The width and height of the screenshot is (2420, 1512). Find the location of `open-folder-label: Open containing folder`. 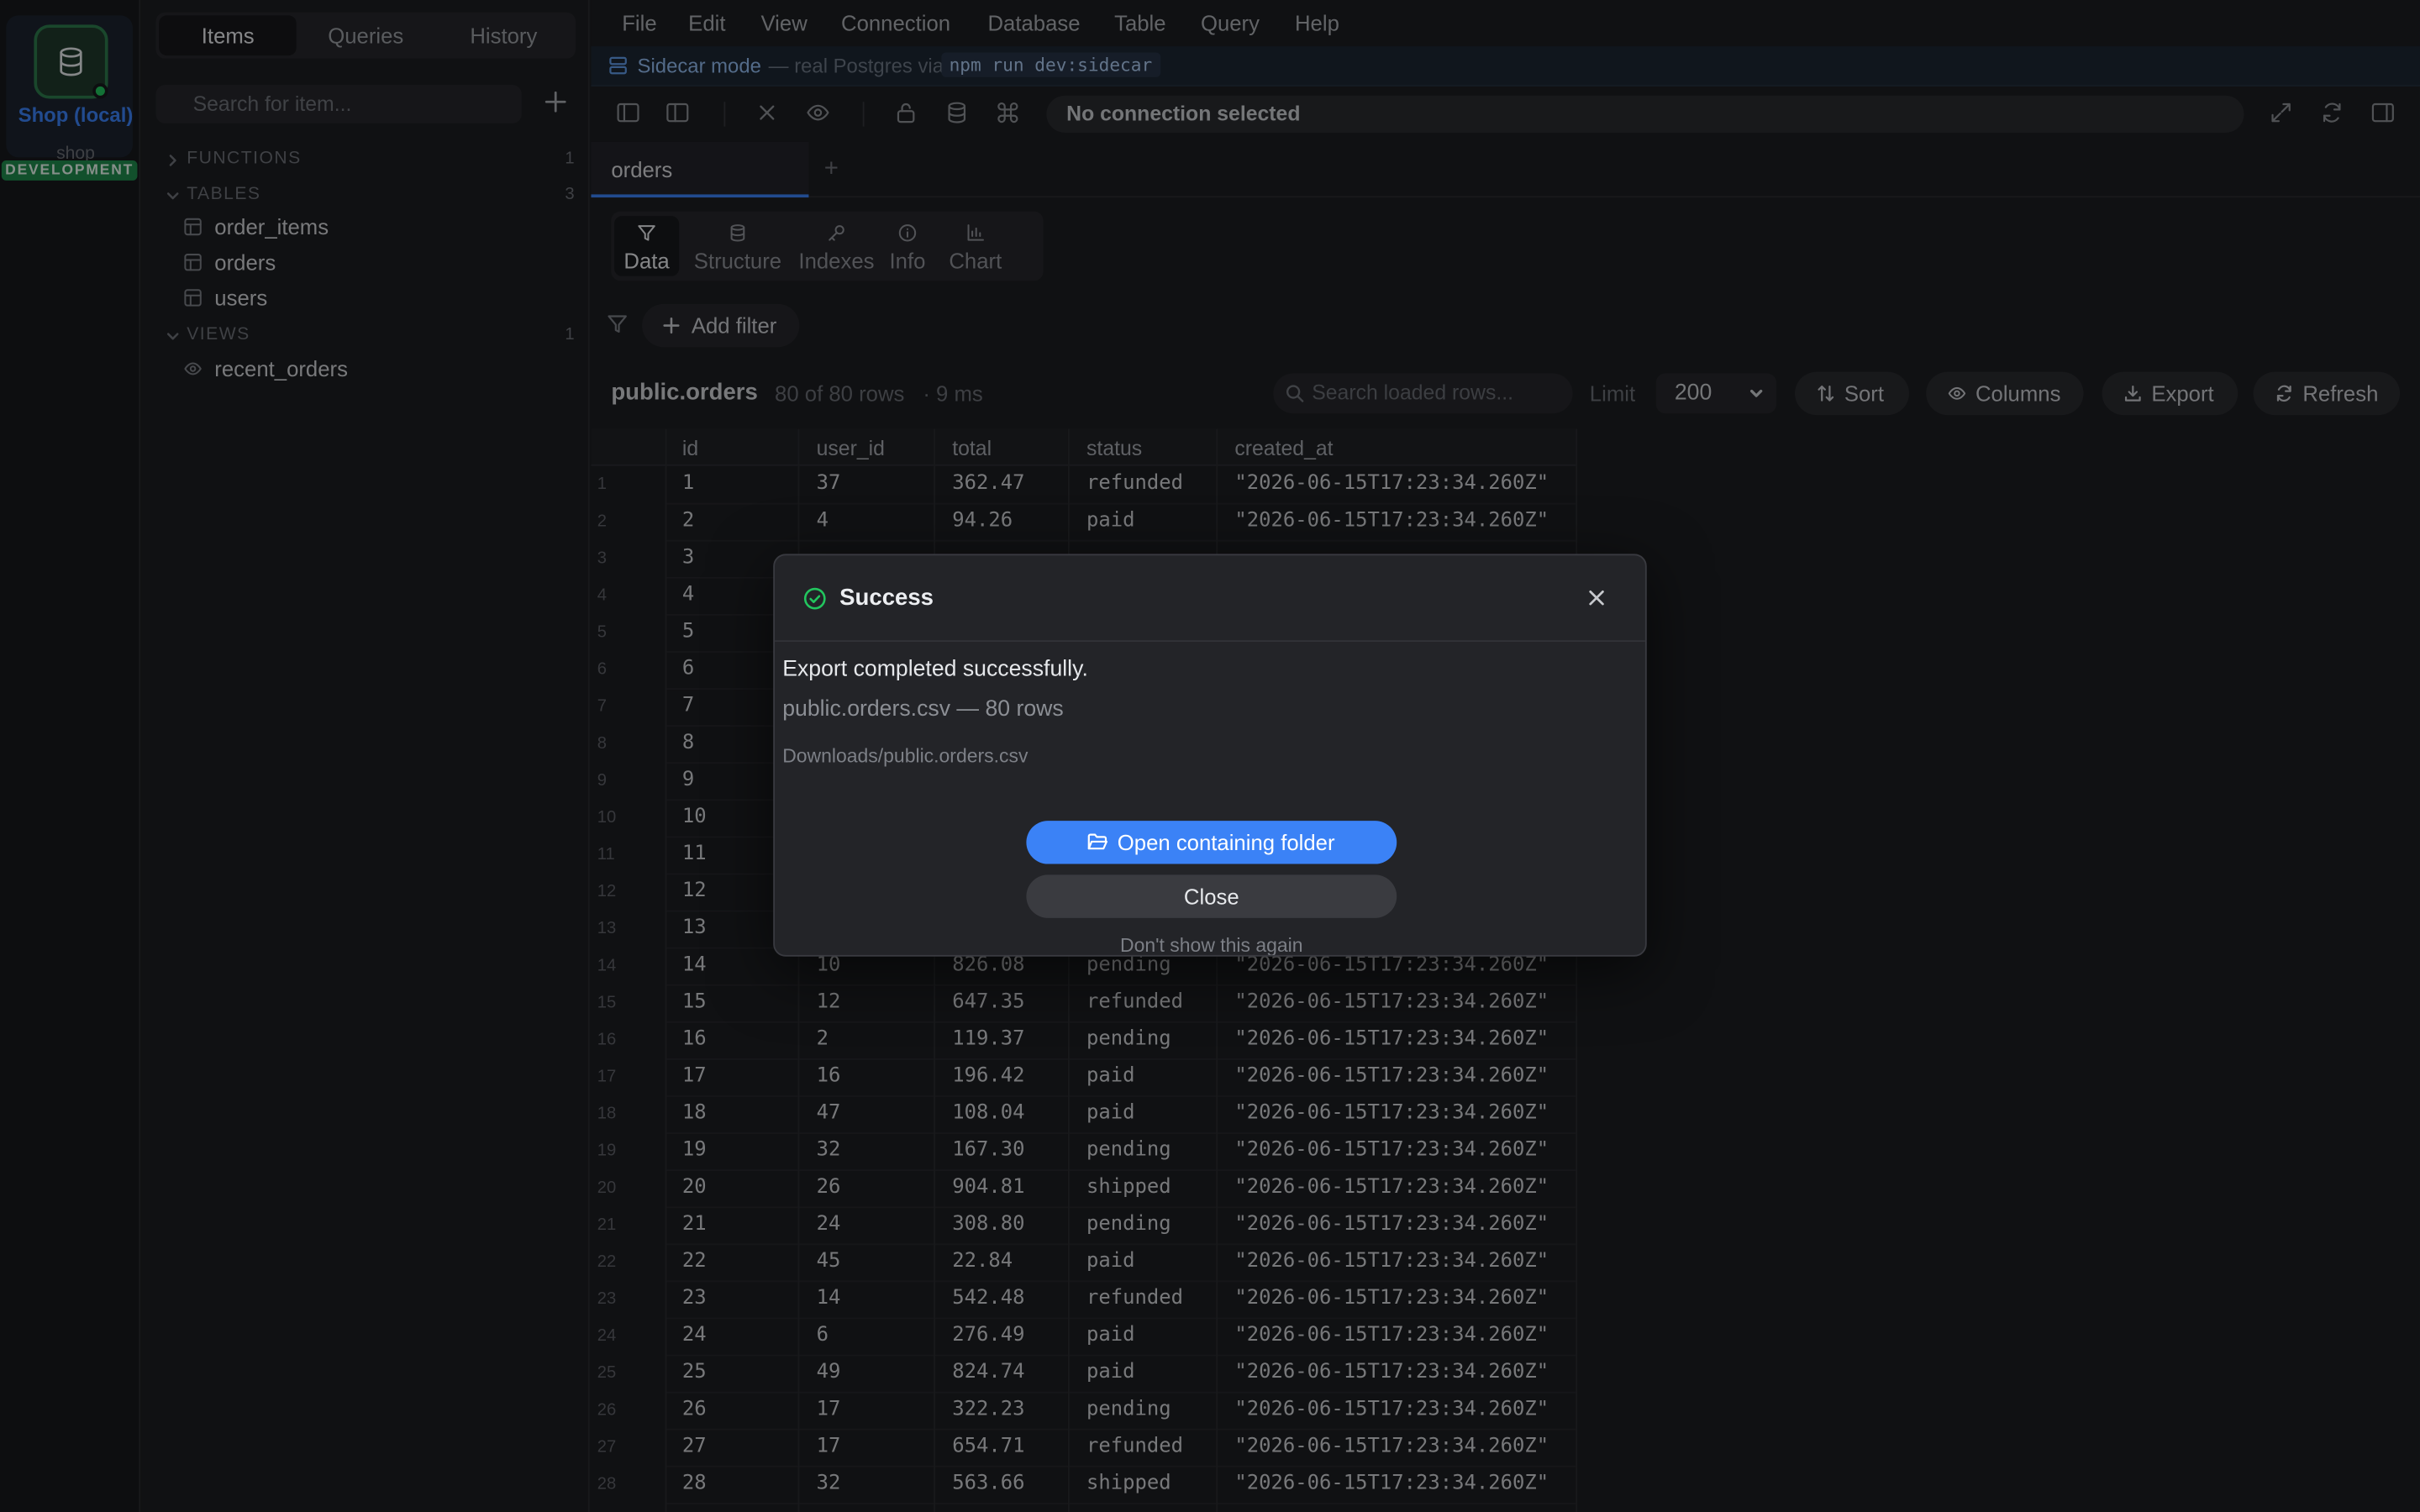

open-folder-label: Open containing folder is located at coordinates (1226, 842).